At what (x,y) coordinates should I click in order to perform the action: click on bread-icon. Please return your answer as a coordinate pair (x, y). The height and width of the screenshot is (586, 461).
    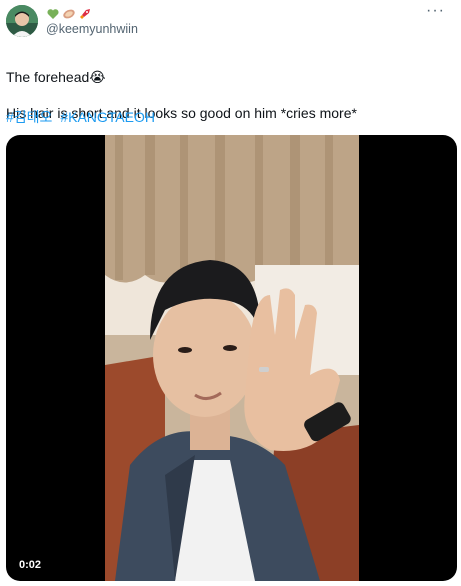
    Looking at the image, I should click on (69, 14).